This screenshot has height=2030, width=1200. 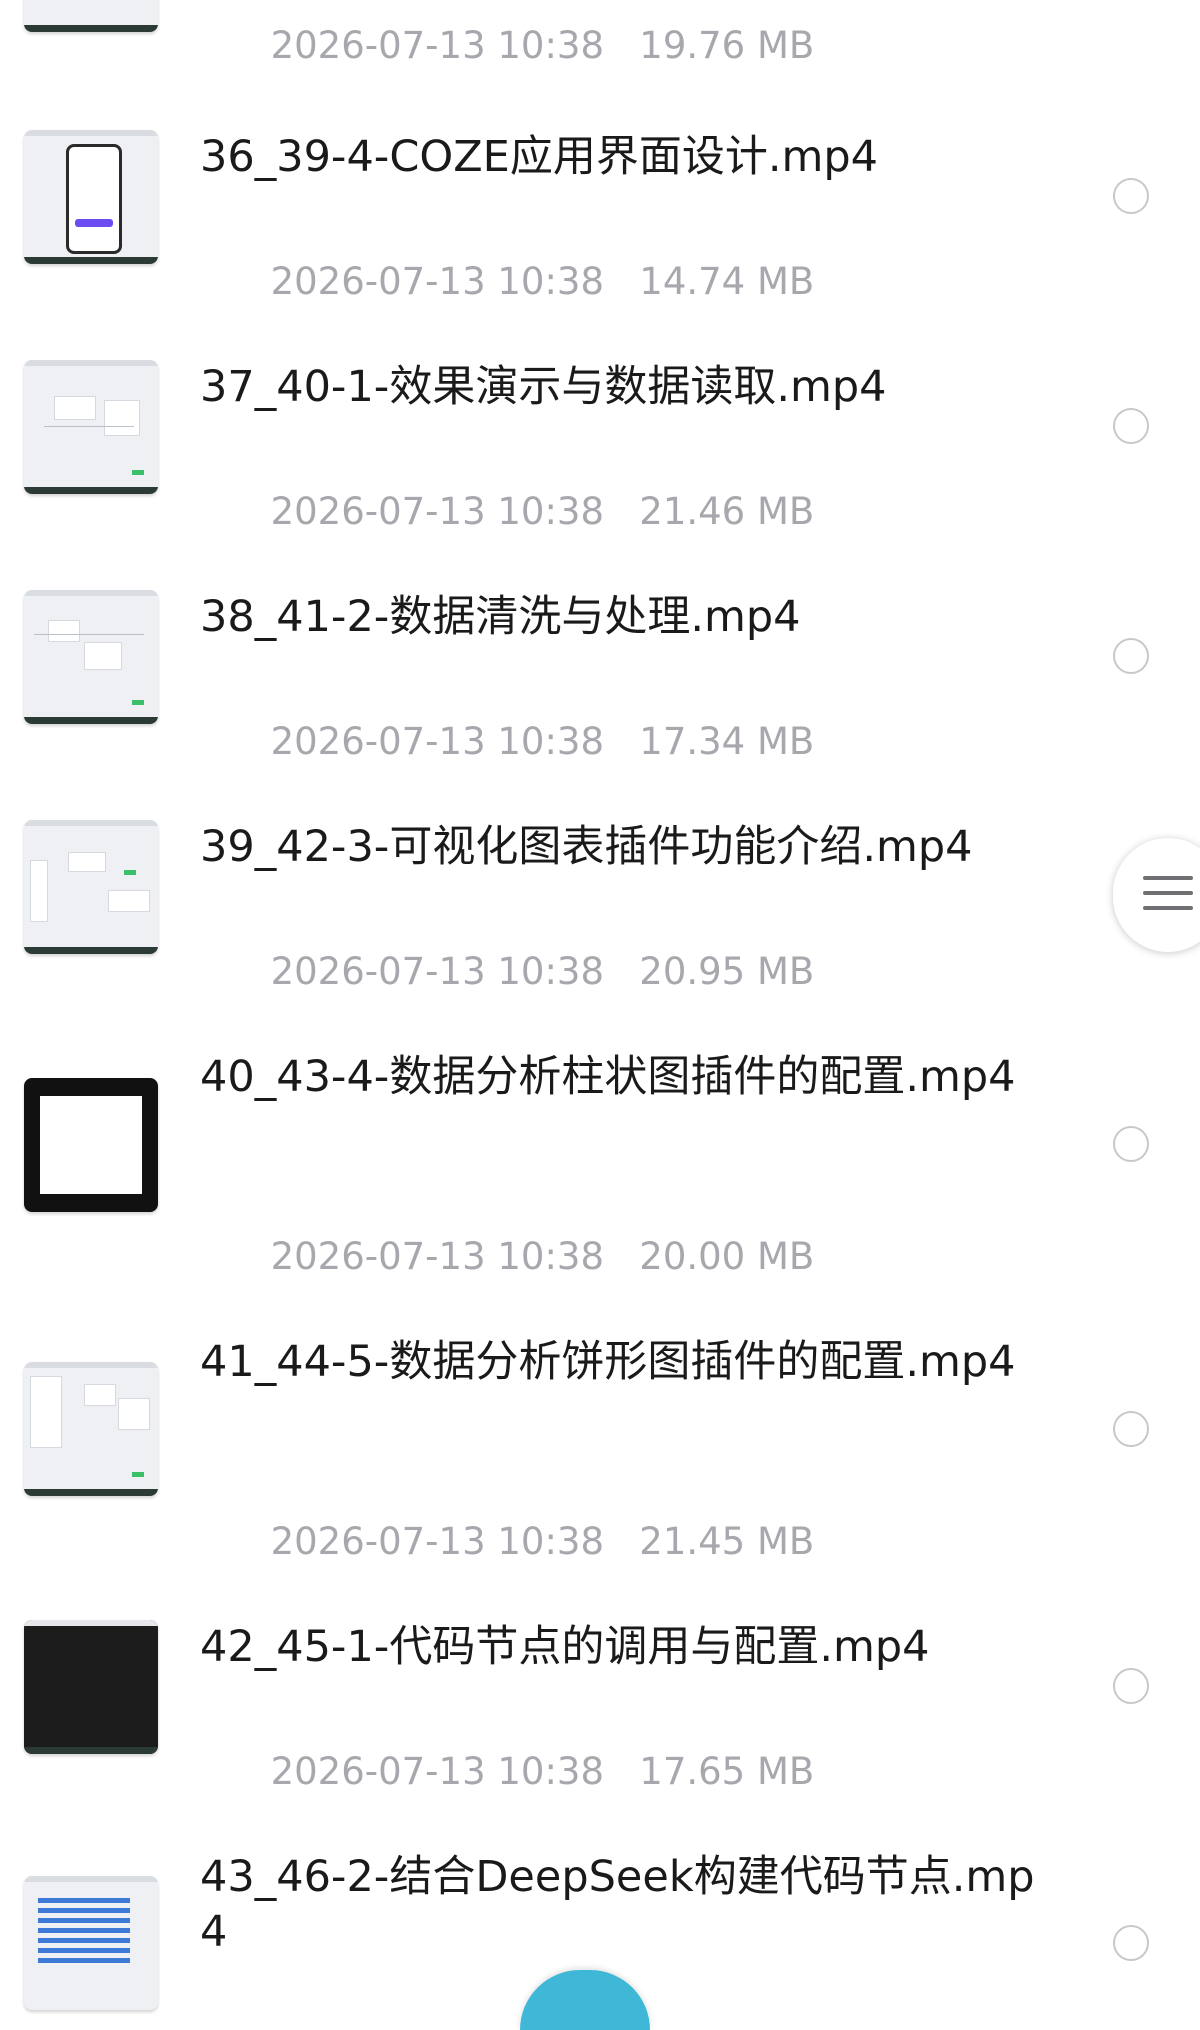 I want to click on file-name: 41_44-5-数据分析饼形图插件的配置.mp4, so click(x=608, y=1362).